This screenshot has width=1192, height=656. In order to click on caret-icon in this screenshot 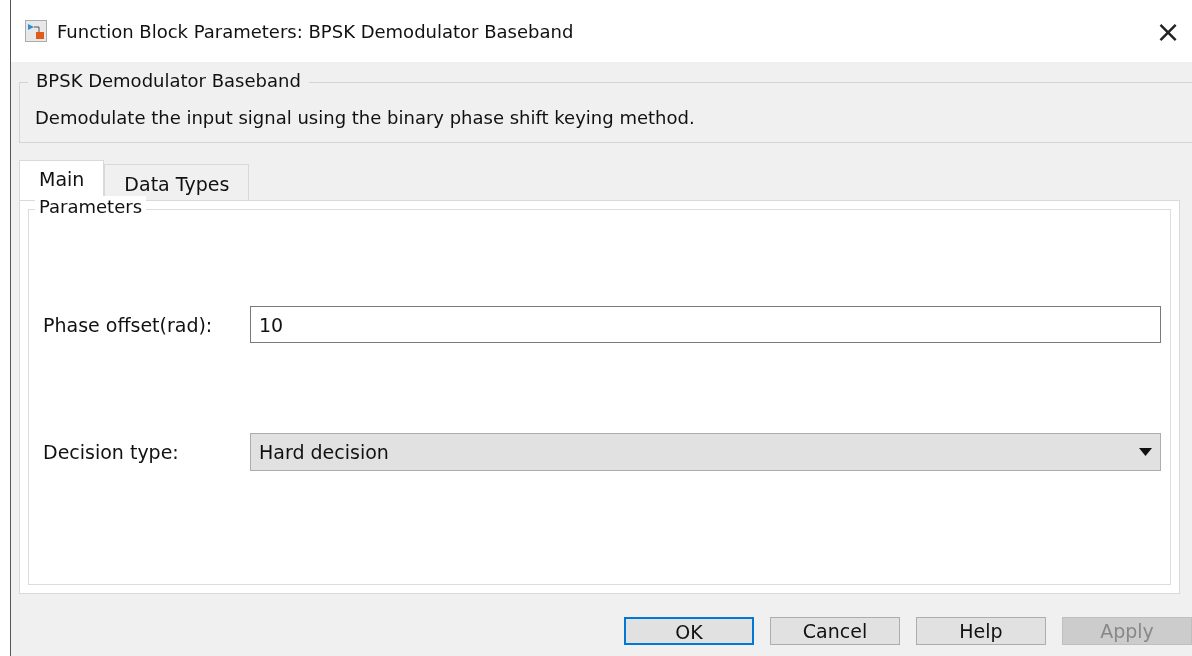, I will do `click(1145, 452)`.